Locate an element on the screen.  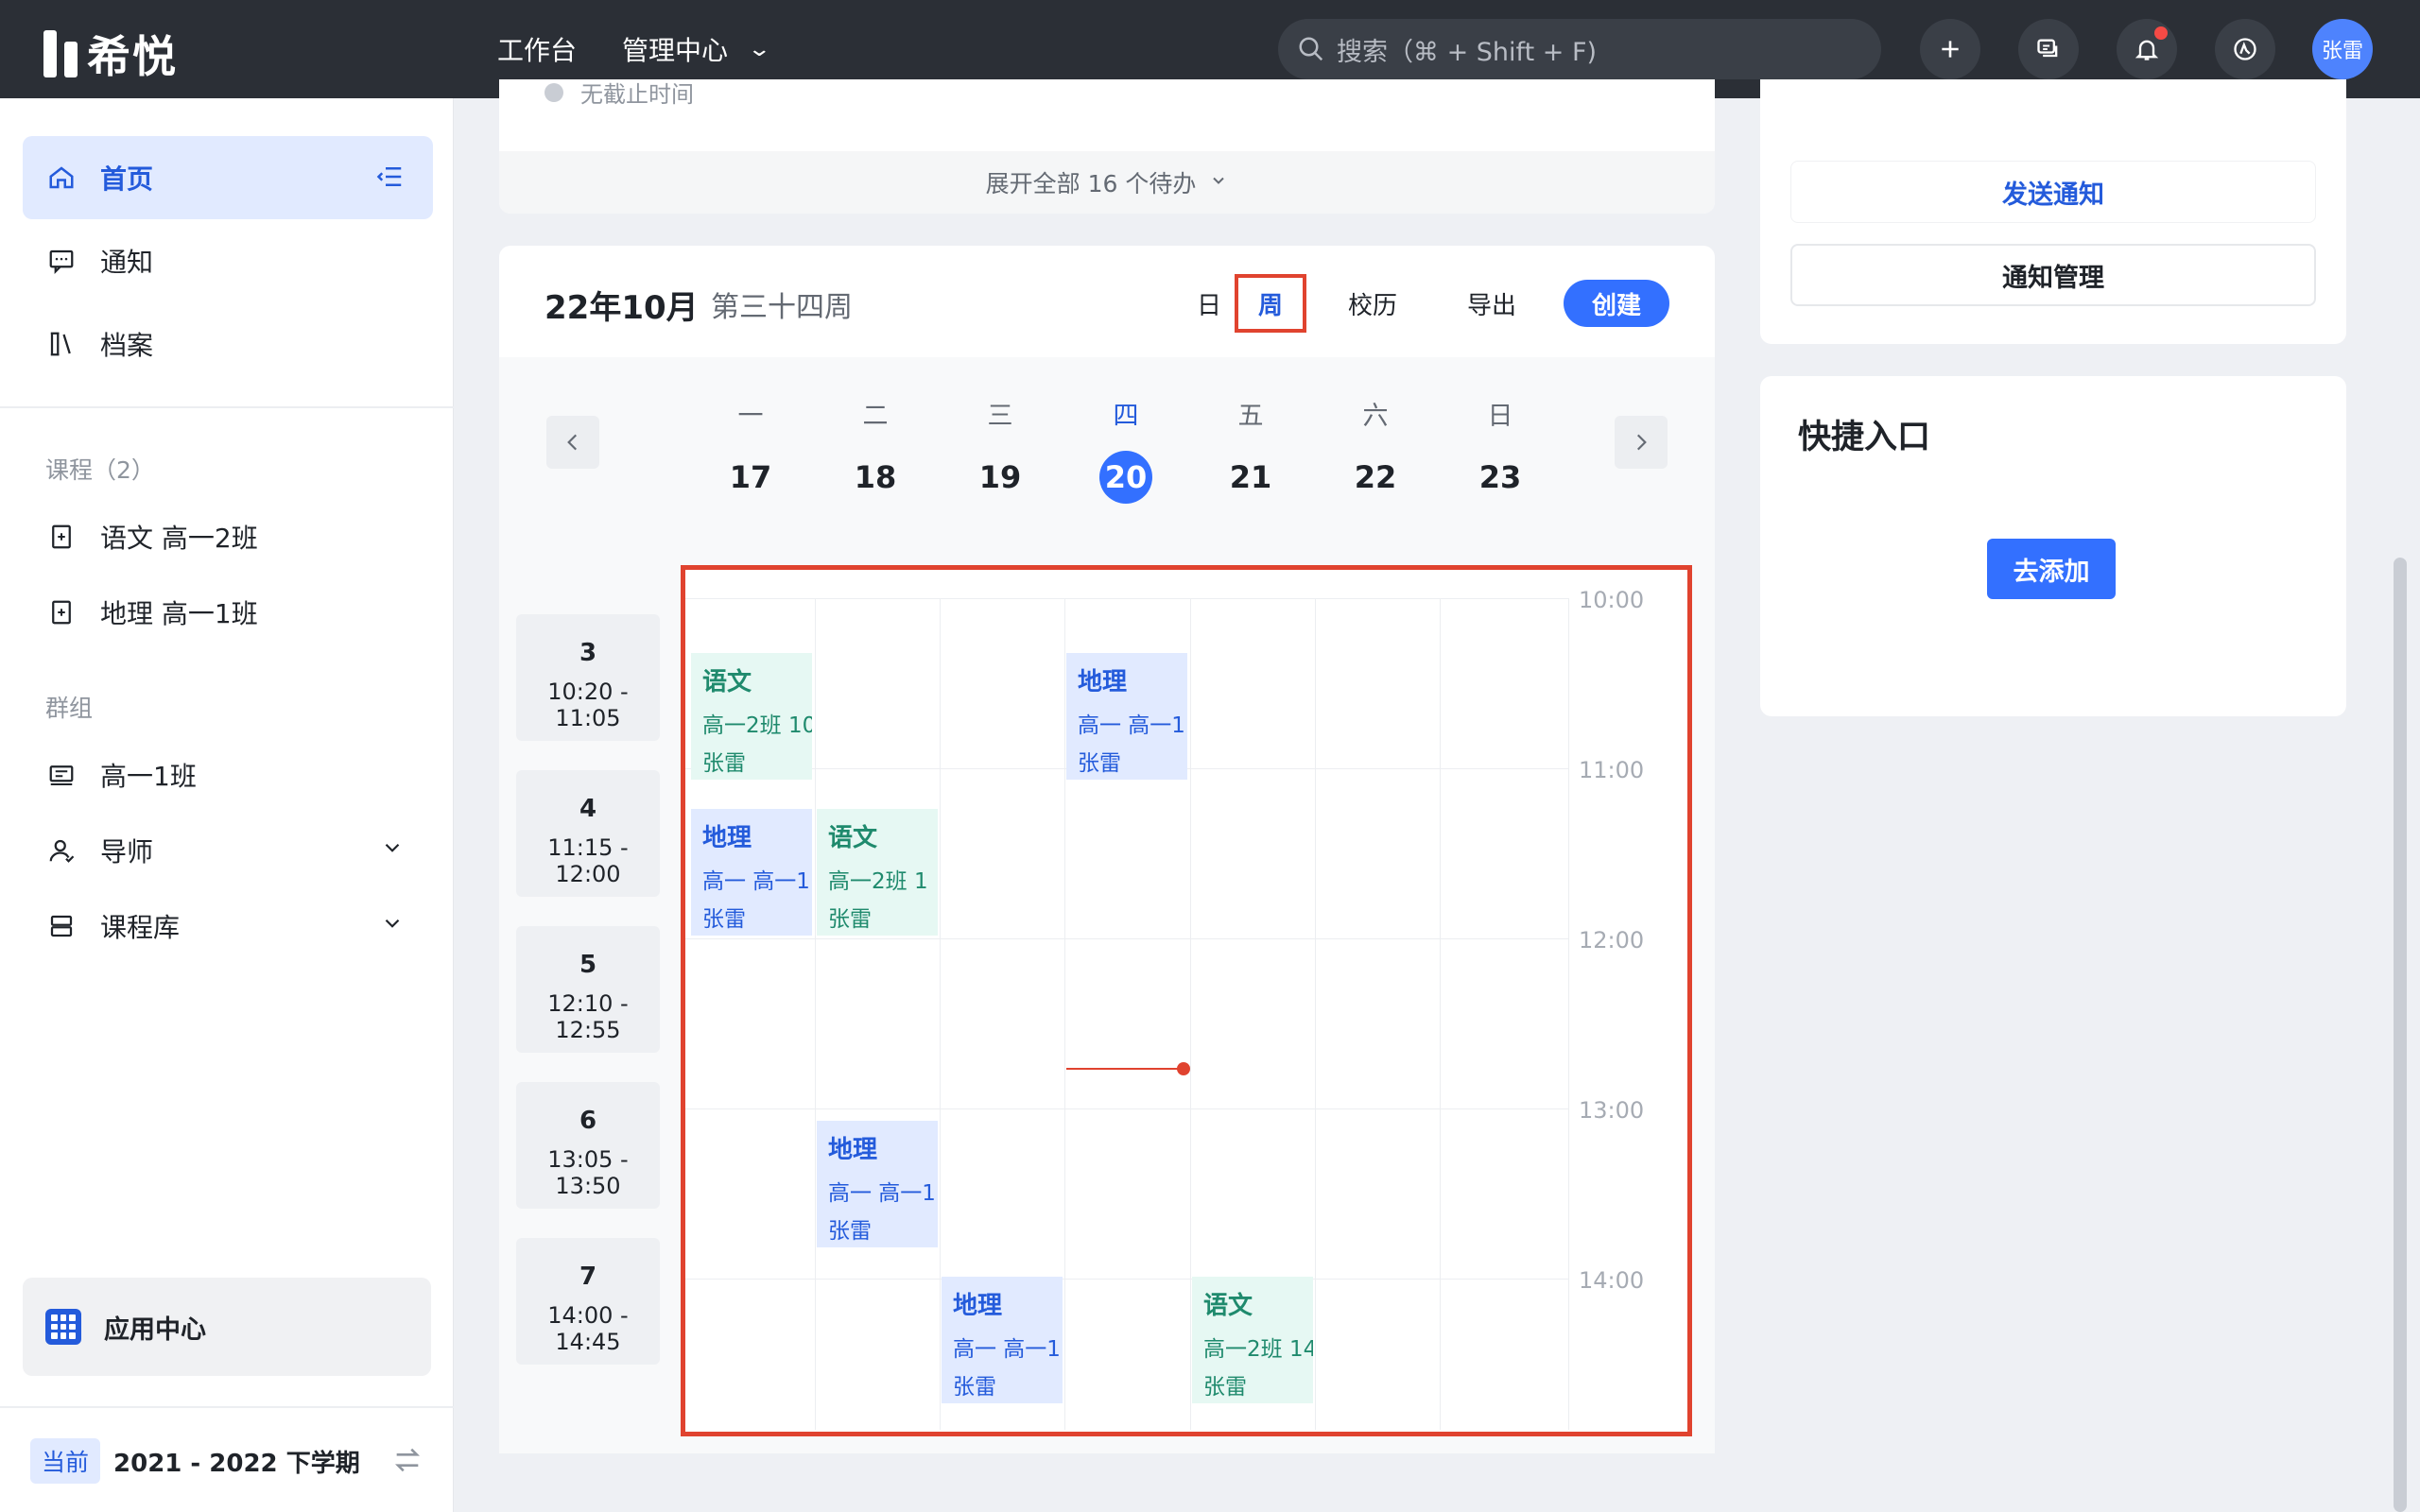
chevron-down-icon is located at coordinates (392, 851).